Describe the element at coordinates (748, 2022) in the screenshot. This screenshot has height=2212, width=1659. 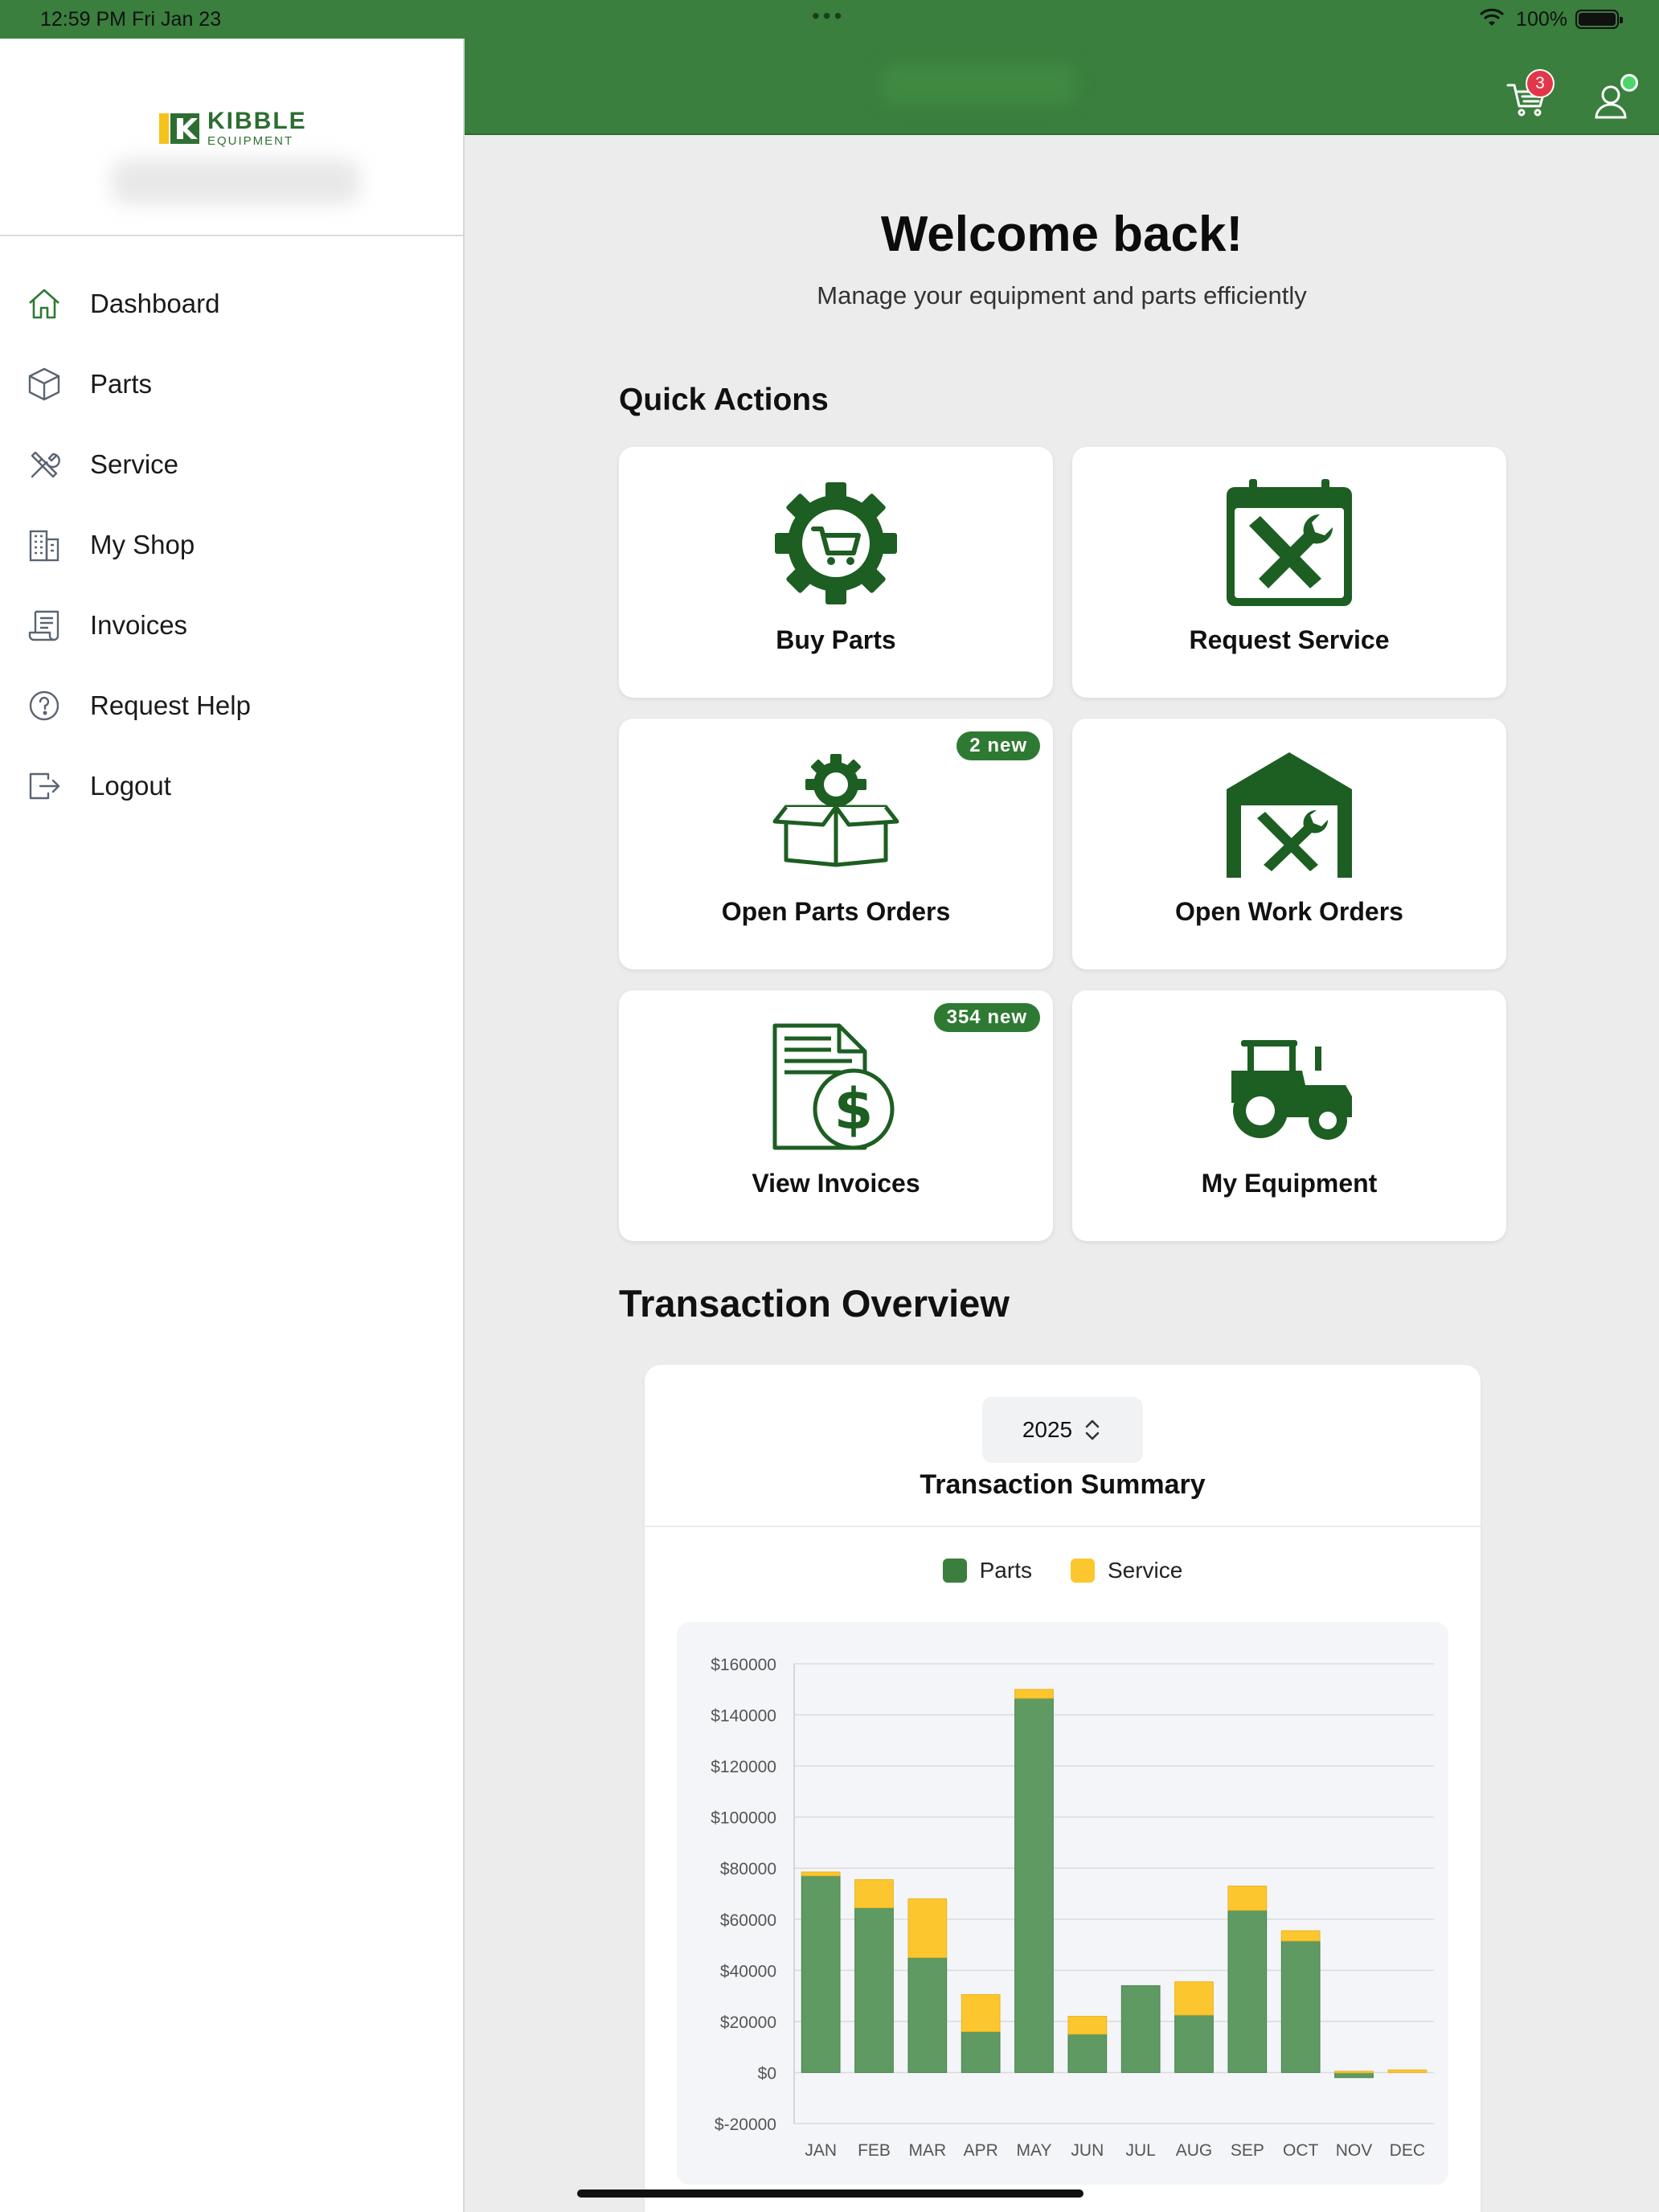
I see `y-tick-label: $20000` at that location.